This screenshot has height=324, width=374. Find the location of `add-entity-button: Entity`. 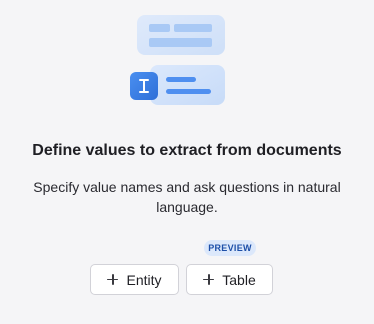

add-entity-button: Entity is located at coordinates (134, 279).